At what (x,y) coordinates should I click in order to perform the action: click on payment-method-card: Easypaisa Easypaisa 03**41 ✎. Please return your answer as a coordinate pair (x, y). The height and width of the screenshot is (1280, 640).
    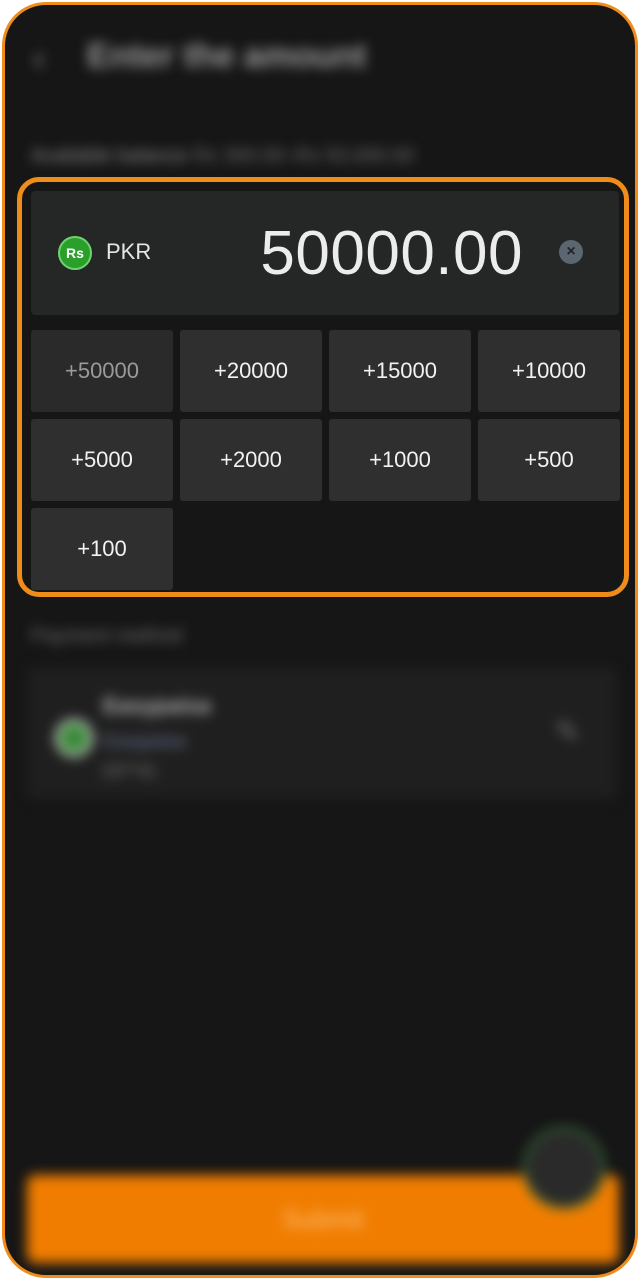
    Looking at the image, I should click on (322, 733).